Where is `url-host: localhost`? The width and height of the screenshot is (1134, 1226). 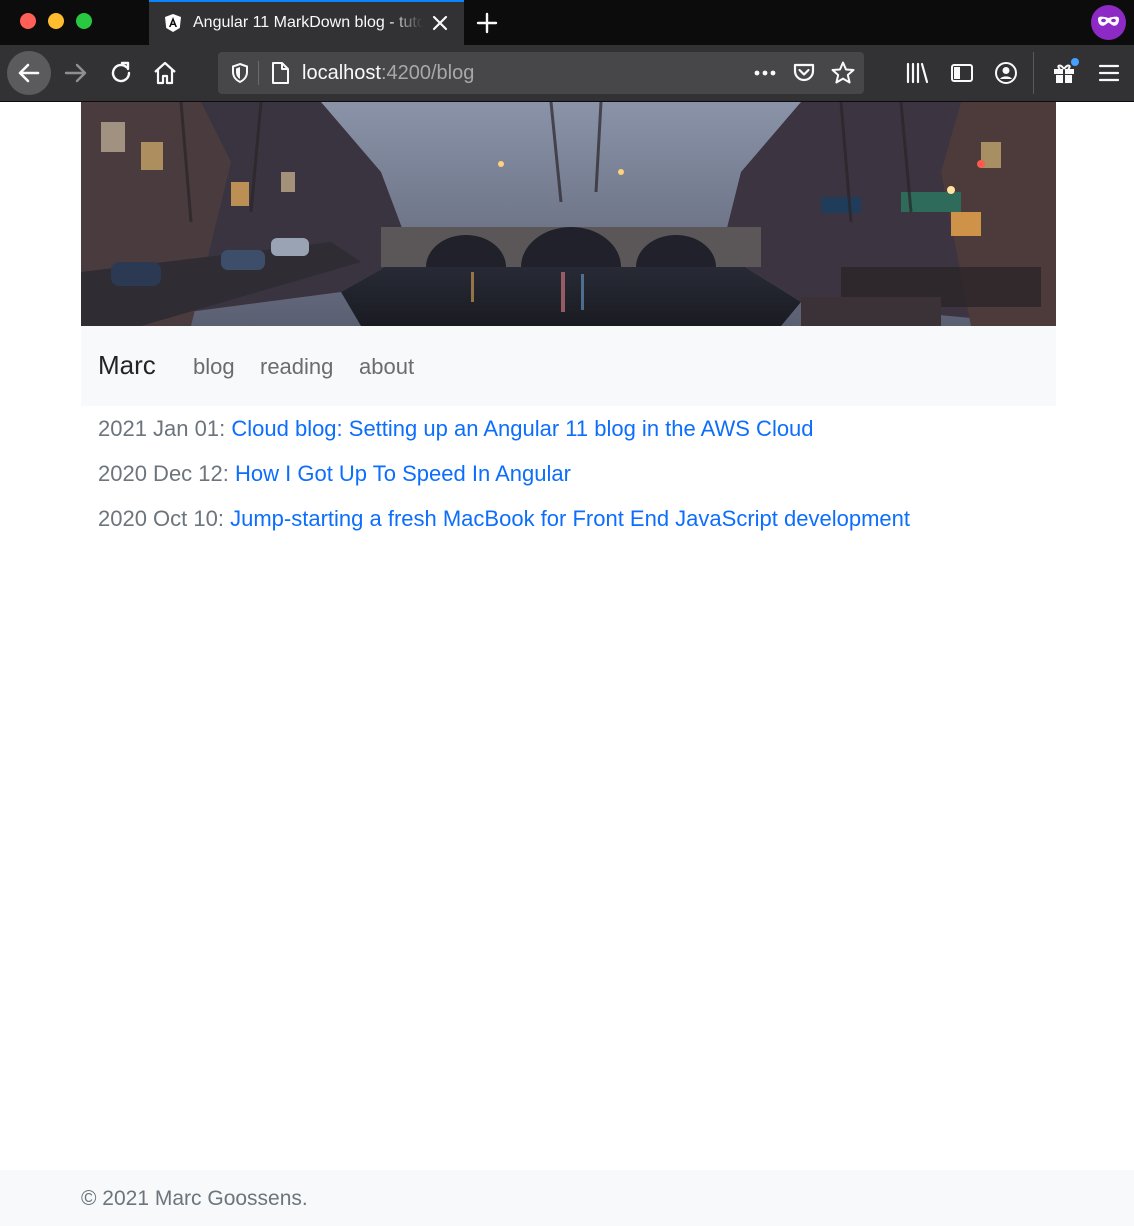
url-host: localhost is located at coordinates (341, 73).